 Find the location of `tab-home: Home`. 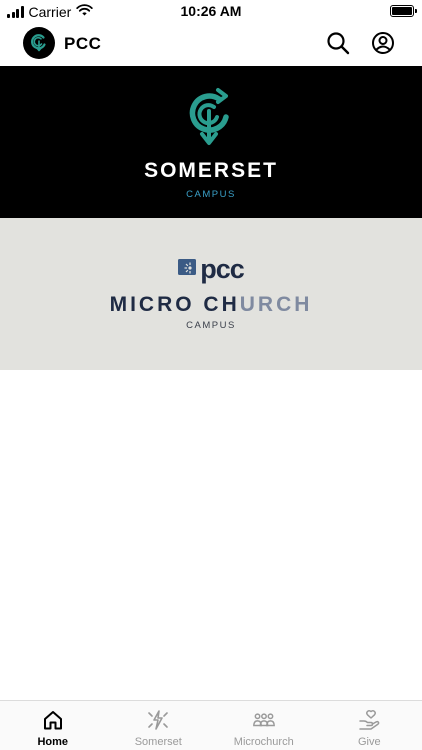

tab-home: Home is located at coordinates (53, 725).